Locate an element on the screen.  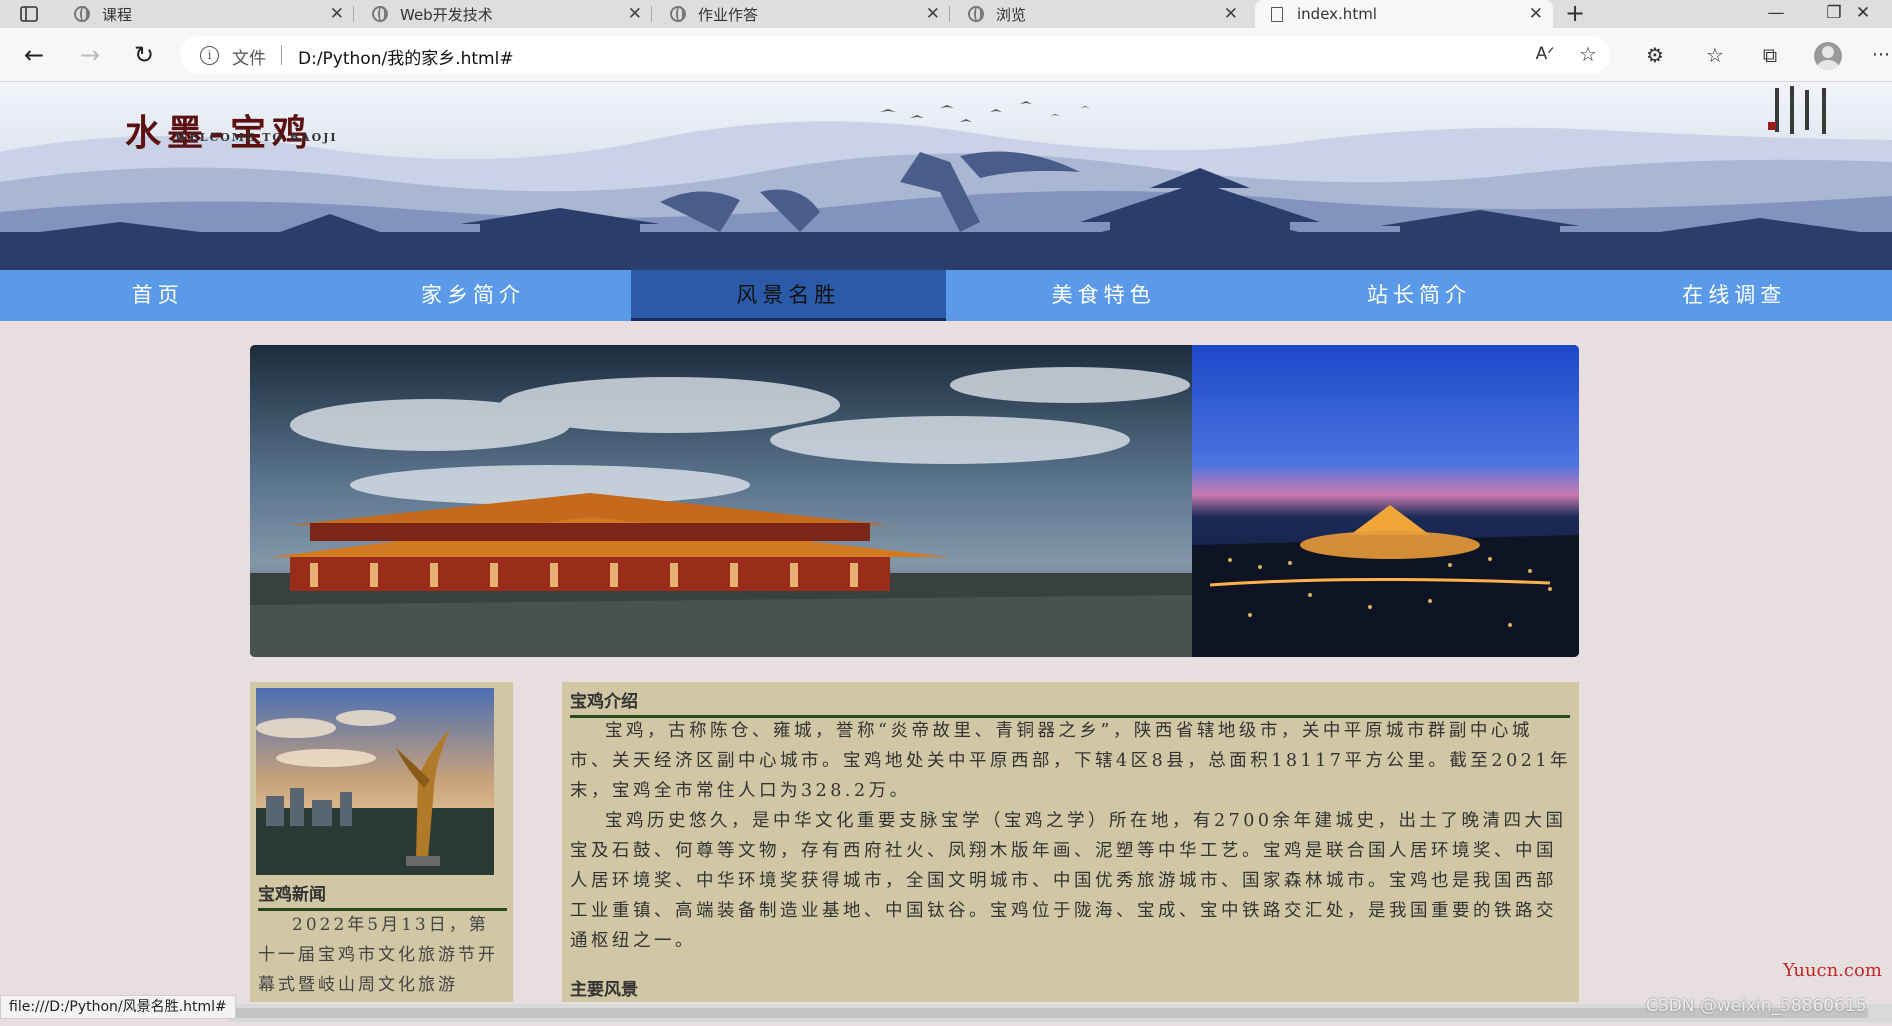
tab-index-html: index.html ✕ is located at coordinates (1404, 14).